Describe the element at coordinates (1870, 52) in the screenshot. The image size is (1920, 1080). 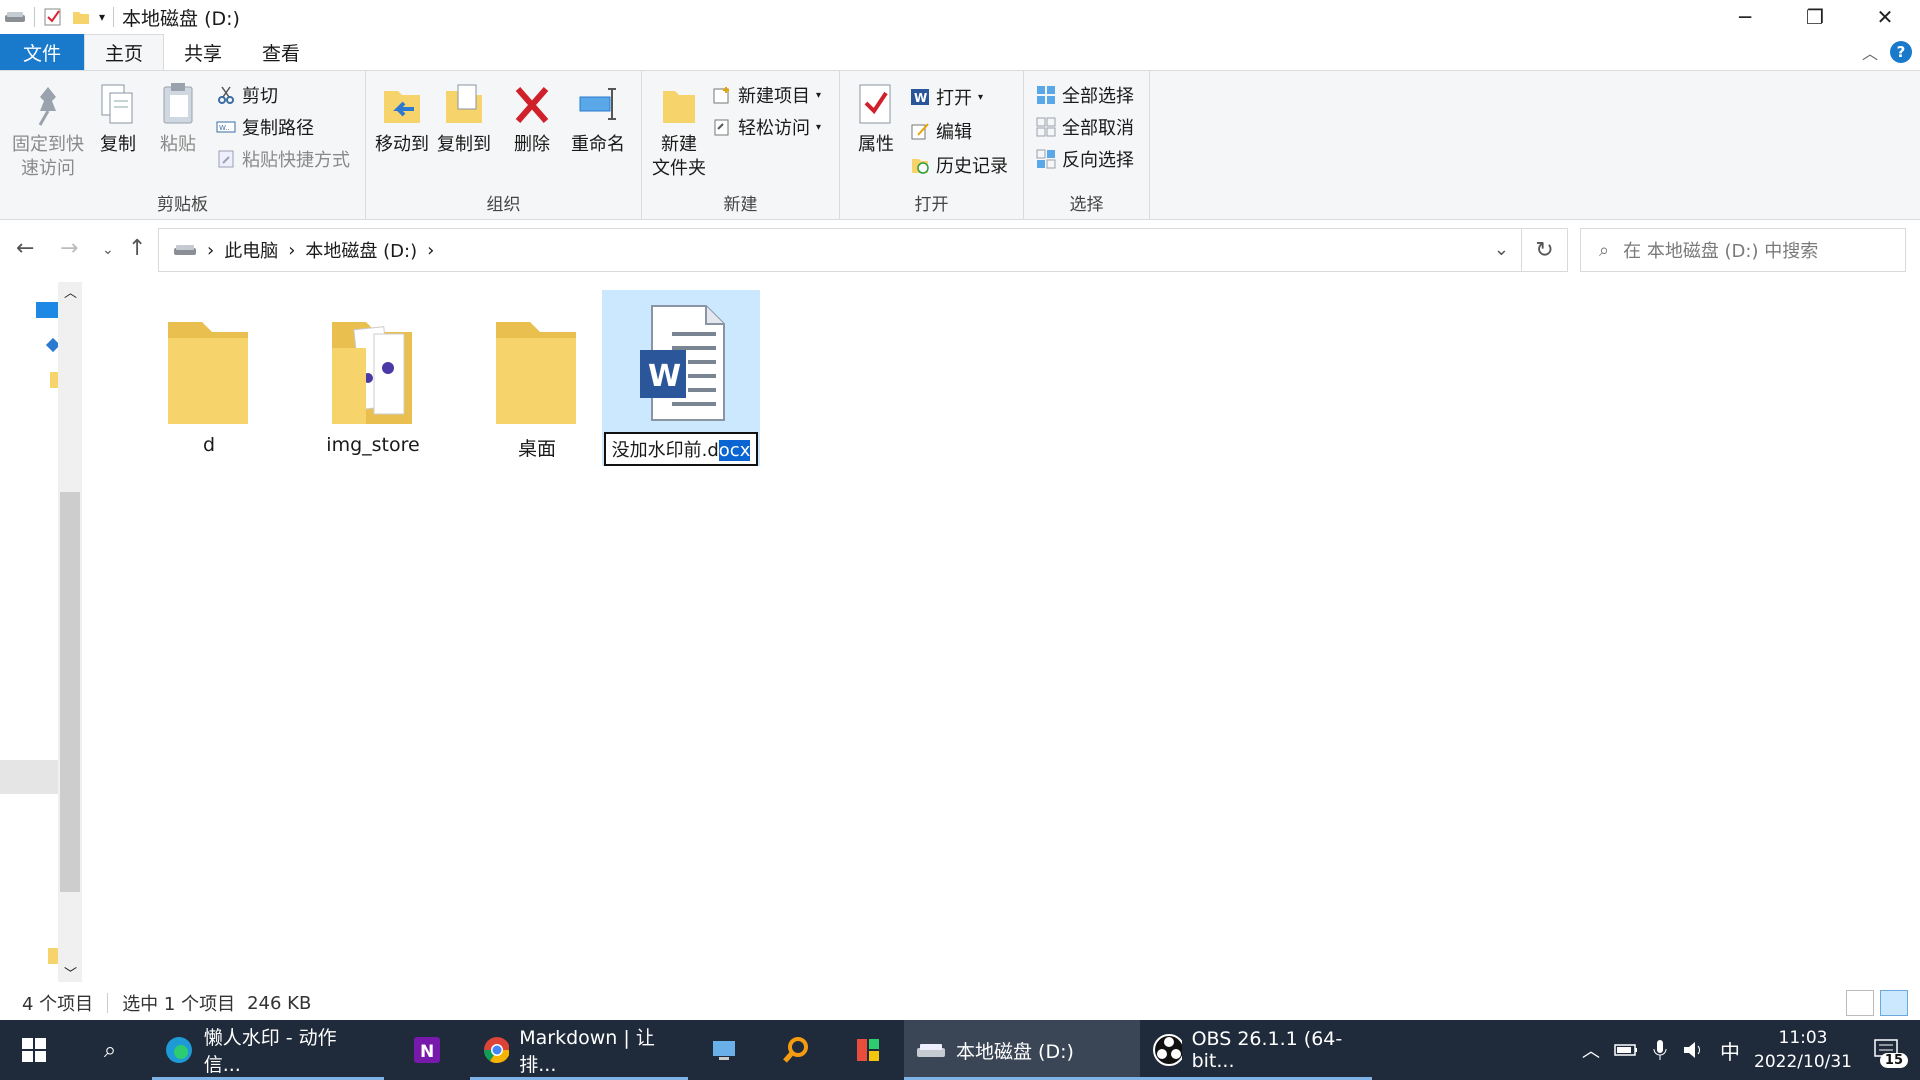
I see `collapse-ribbon-icon: ︿` at that location.